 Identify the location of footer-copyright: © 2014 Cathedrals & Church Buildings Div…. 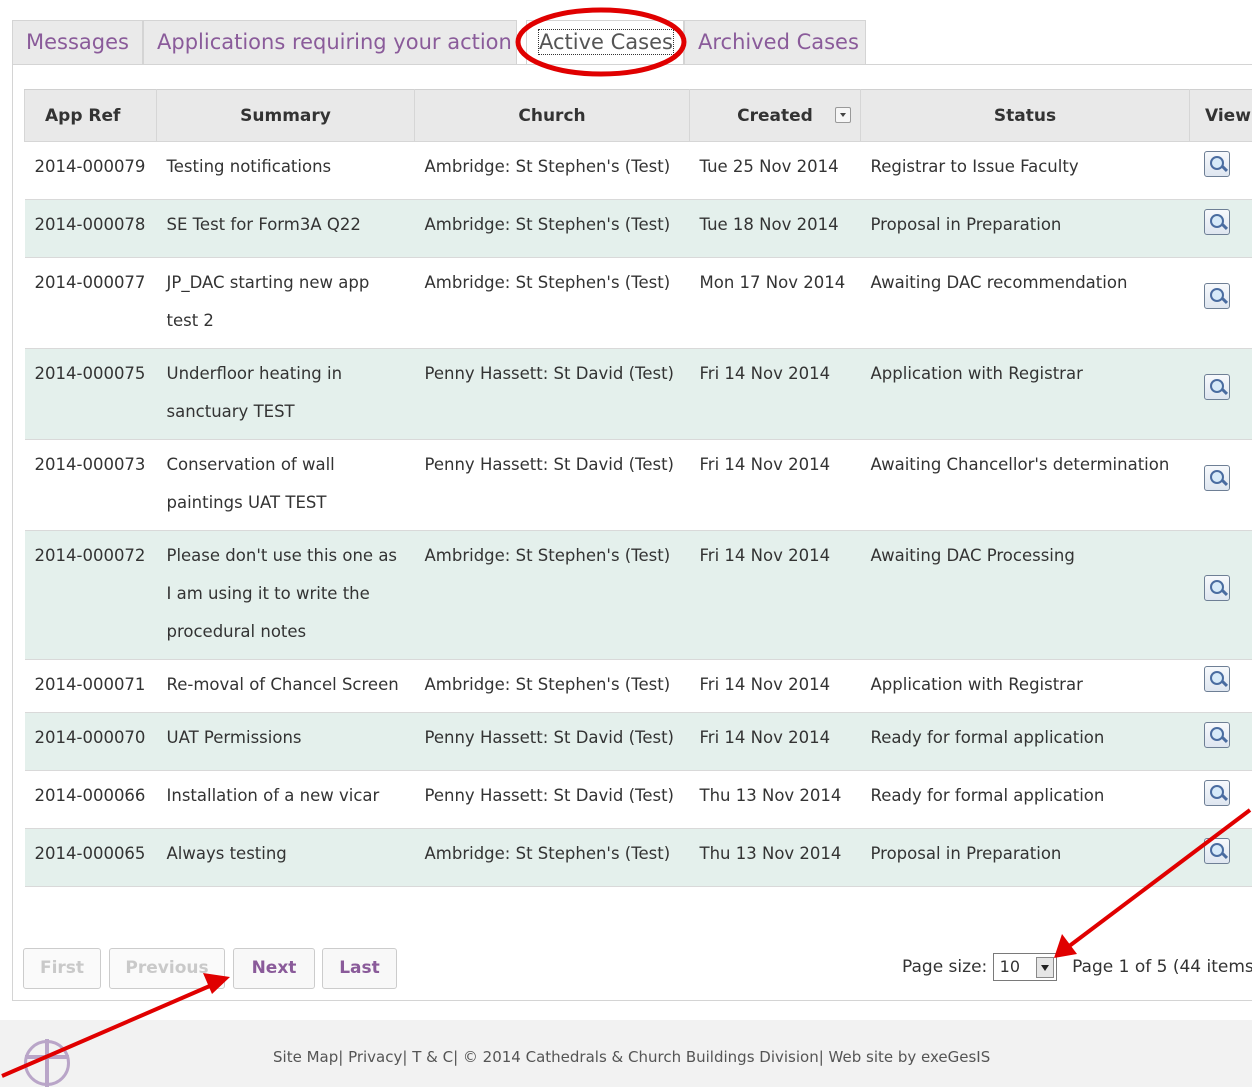
(640, 1057).